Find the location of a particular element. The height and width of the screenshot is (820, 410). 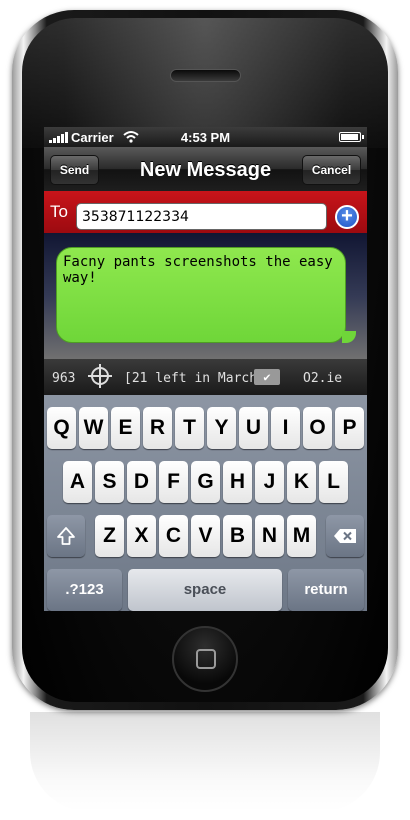

message-input: Facny pants screenshots the easy way! is located at coordinates (201, 295).